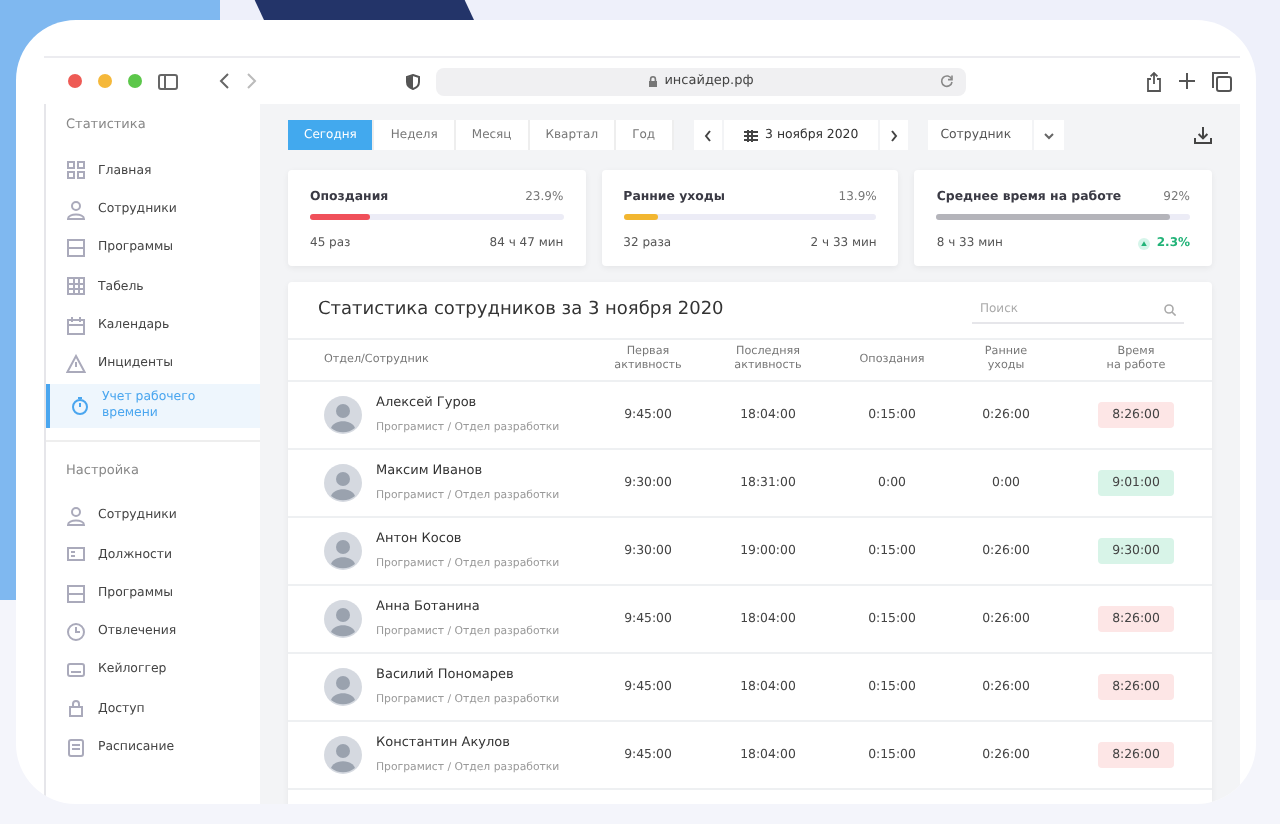 The height and width of the screenshot is (824, 1280). What do you see at coordinates (76, 363) in the screenshot?
I see `warning-icon` at bounding box center [76, 363].